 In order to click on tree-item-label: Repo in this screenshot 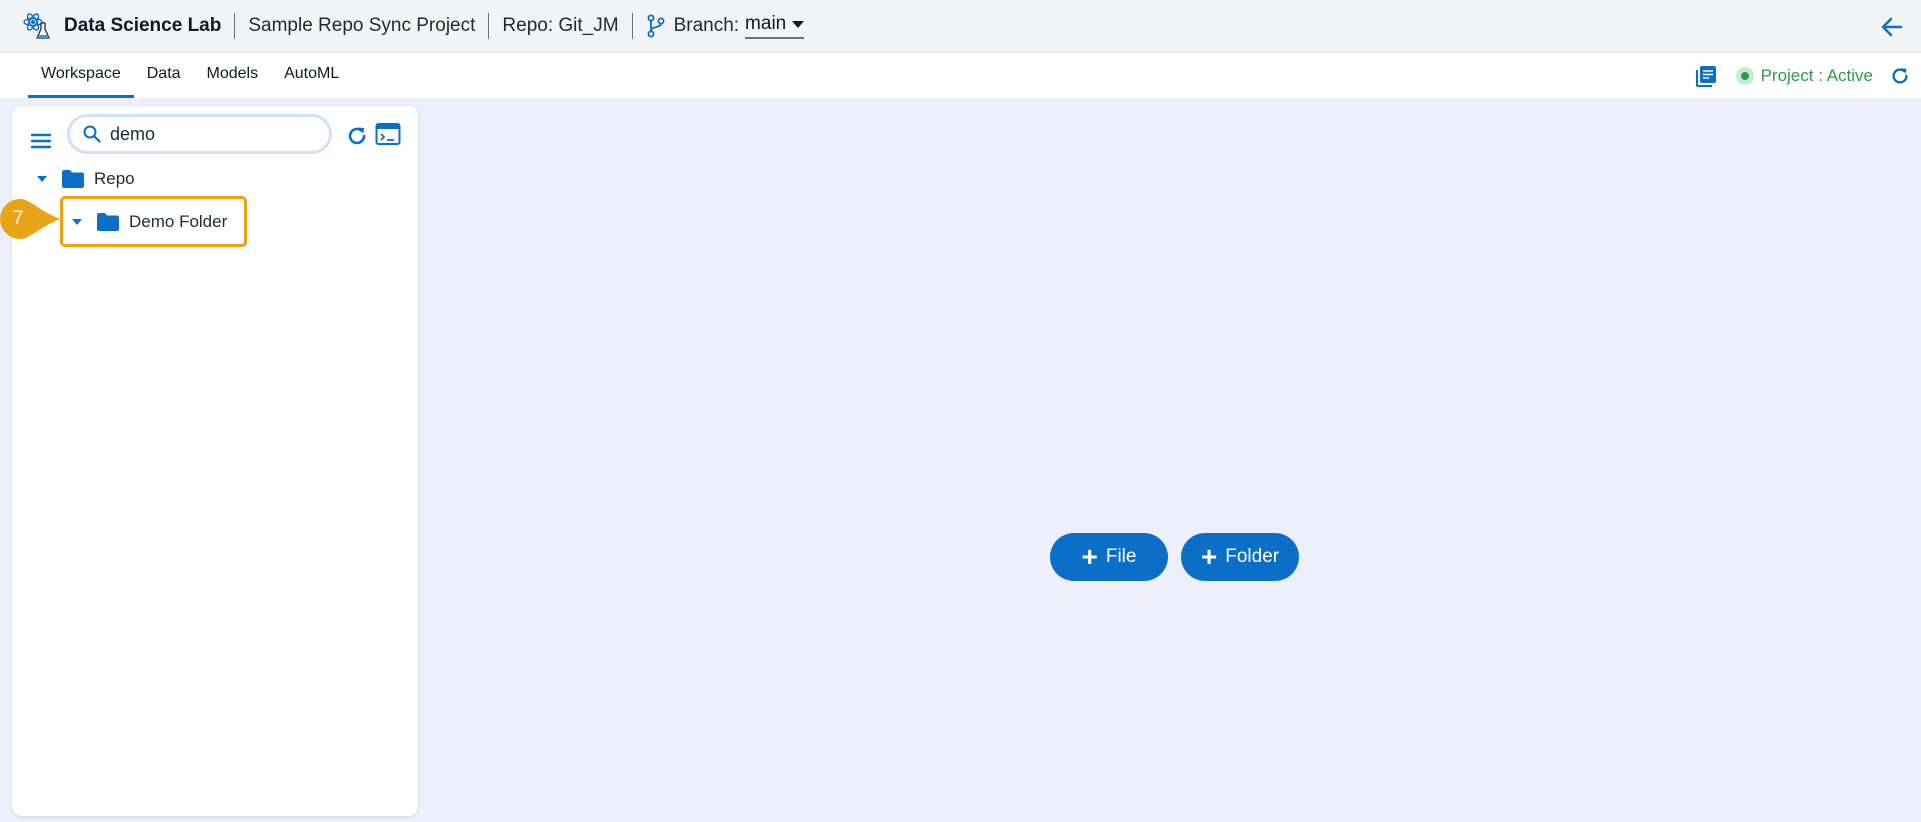, I will do `click(114, 178)`.